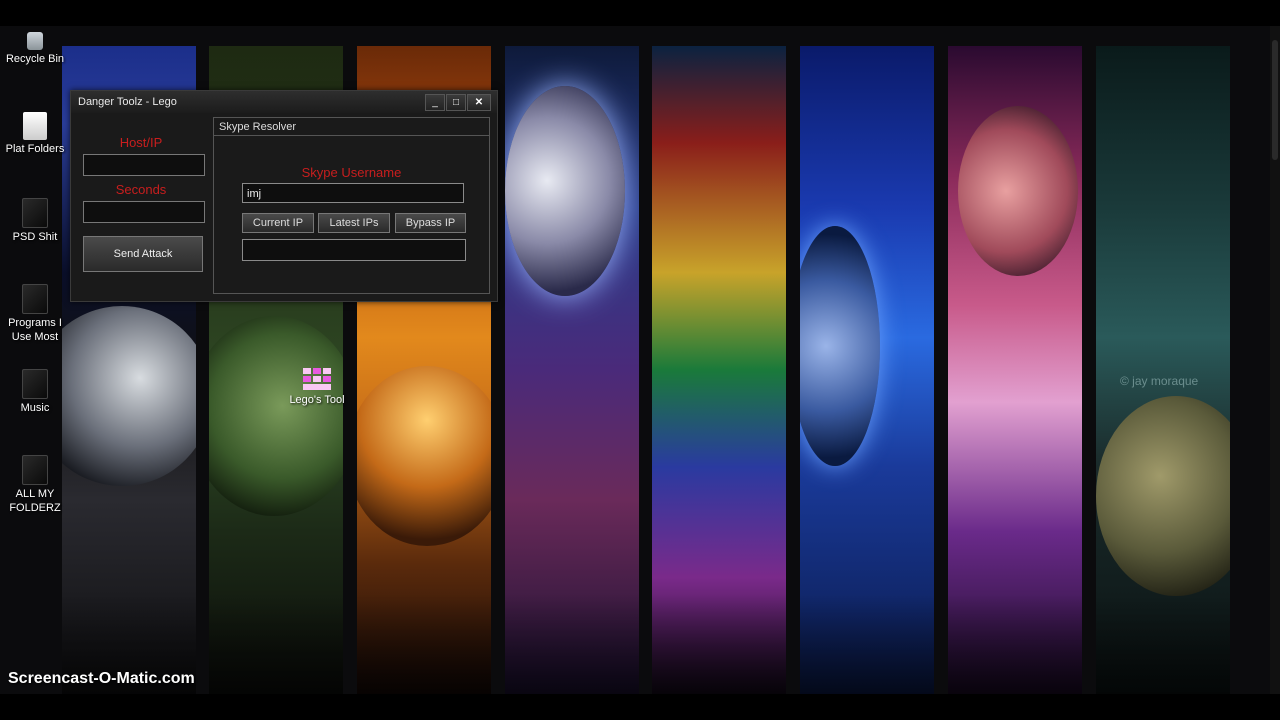 The width and height of the screenshot is (1280, 720). Describe the element at coordinates (144, 165) in the screenshot. I see `host-ip-input` at that location.